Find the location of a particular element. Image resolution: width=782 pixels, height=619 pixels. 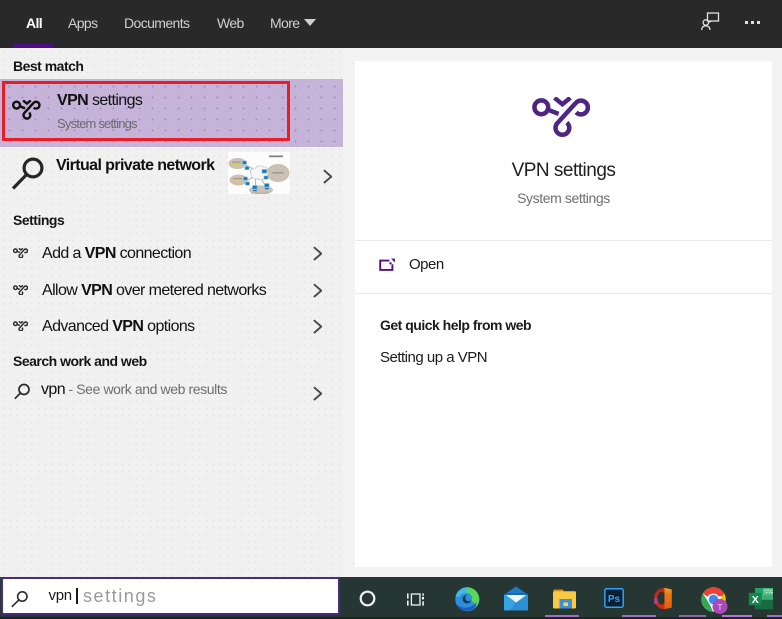

svg-text: T is located at coordinates (719, 607).